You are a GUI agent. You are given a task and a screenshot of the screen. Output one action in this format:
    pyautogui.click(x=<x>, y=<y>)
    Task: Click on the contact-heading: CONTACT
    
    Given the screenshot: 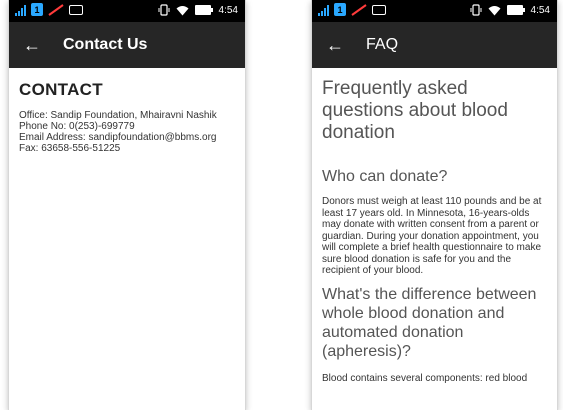 What is the action you would take?
    pyautogui.click(x=61, y=89)
    